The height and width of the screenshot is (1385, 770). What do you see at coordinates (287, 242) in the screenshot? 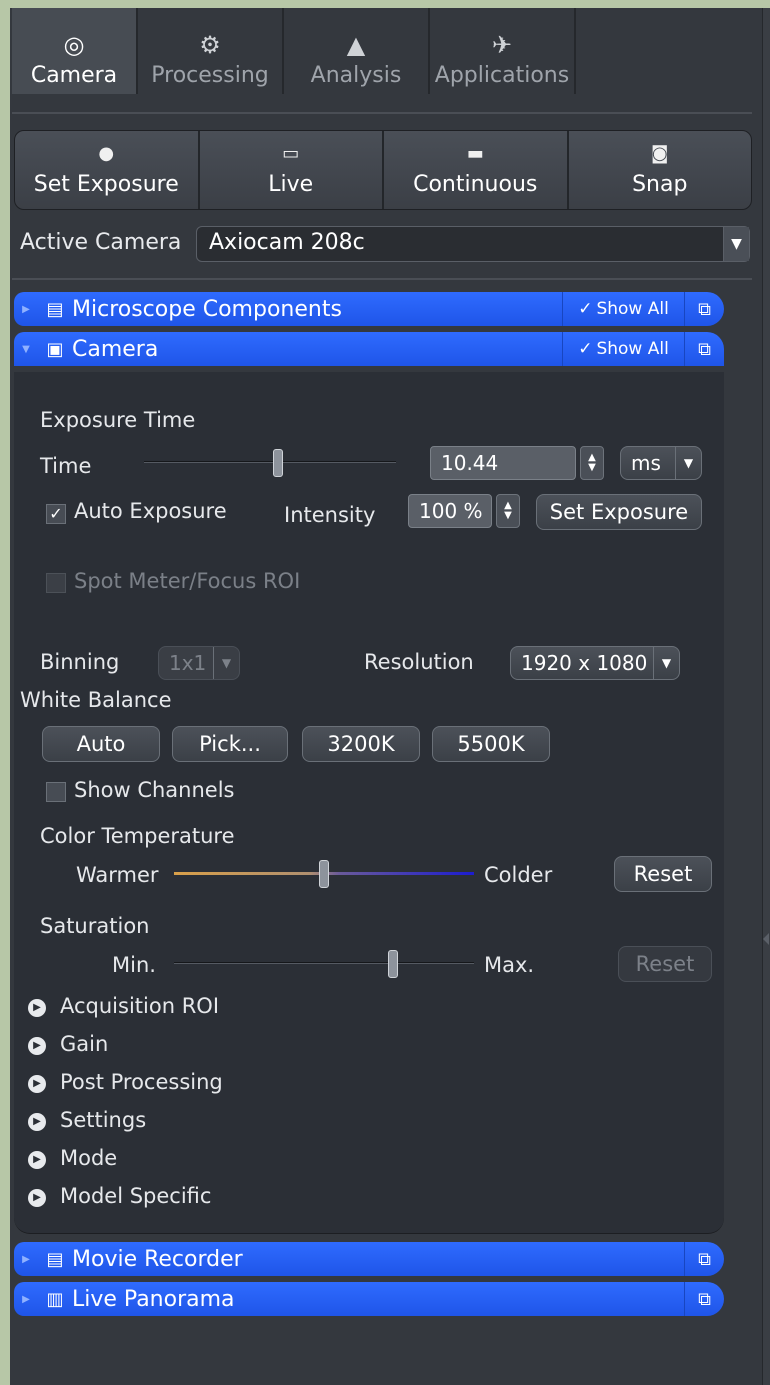
I see `active-camera-value: Axiocam 208c` at bounding box center [287, 242].